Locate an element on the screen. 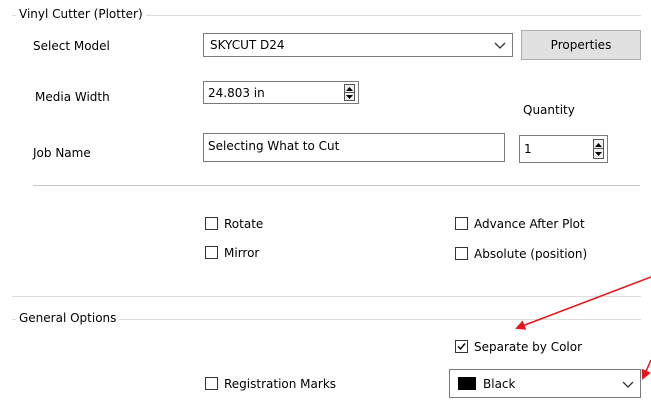 Image resolution: width=651 pixels, height=400 pixels. annotation-arrows is located at coordinates (583, 328).